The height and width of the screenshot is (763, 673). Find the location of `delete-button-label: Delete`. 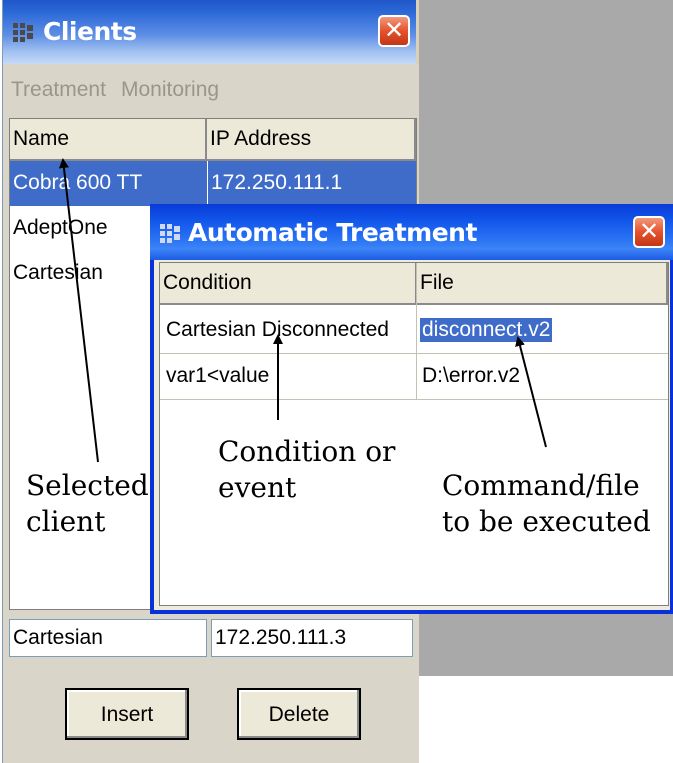

delete-button-label: Delete is located at coordinates (299, 714).